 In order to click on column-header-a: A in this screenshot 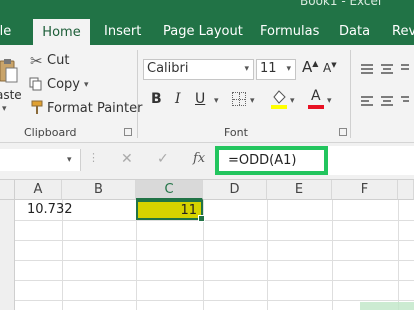, I will do `click(38, 190)`.